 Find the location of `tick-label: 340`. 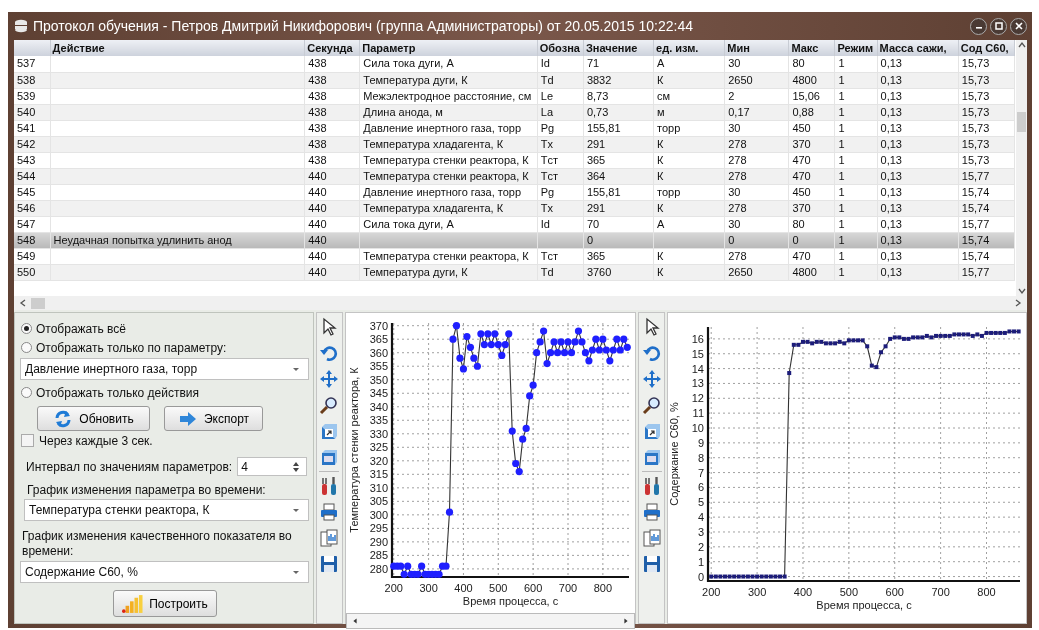

tick-label: 340 is located at coordinates (378, 406).